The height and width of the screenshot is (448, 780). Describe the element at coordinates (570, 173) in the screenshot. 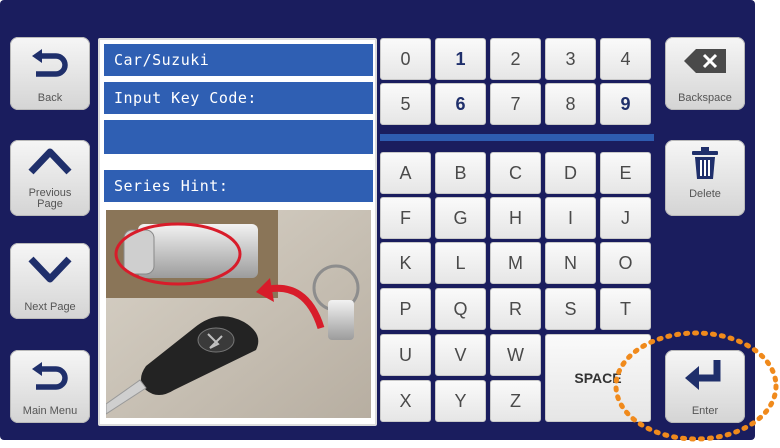

I see `key-d: D` at that location.